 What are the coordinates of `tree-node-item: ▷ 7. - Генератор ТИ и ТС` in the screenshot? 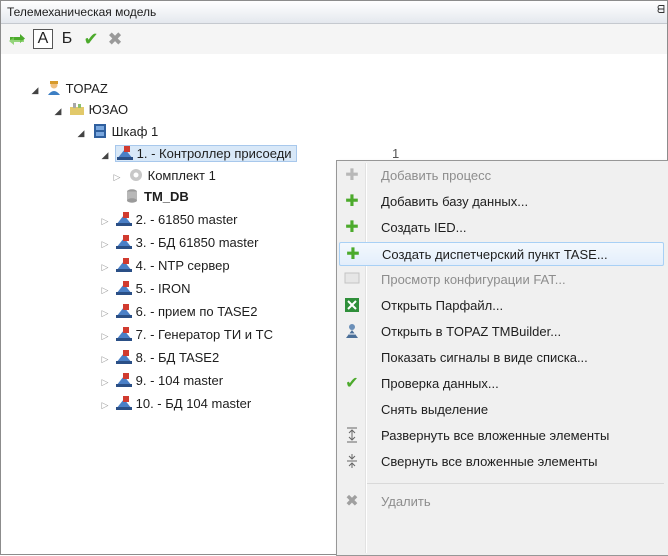 It's located at (186, 335).